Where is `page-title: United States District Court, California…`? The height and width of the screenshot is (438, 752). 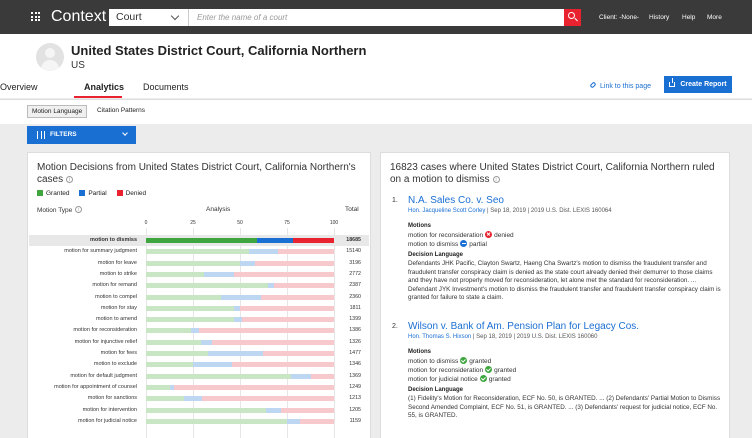 page-title: United States District Court, California… is located at coordinates (219, 50).